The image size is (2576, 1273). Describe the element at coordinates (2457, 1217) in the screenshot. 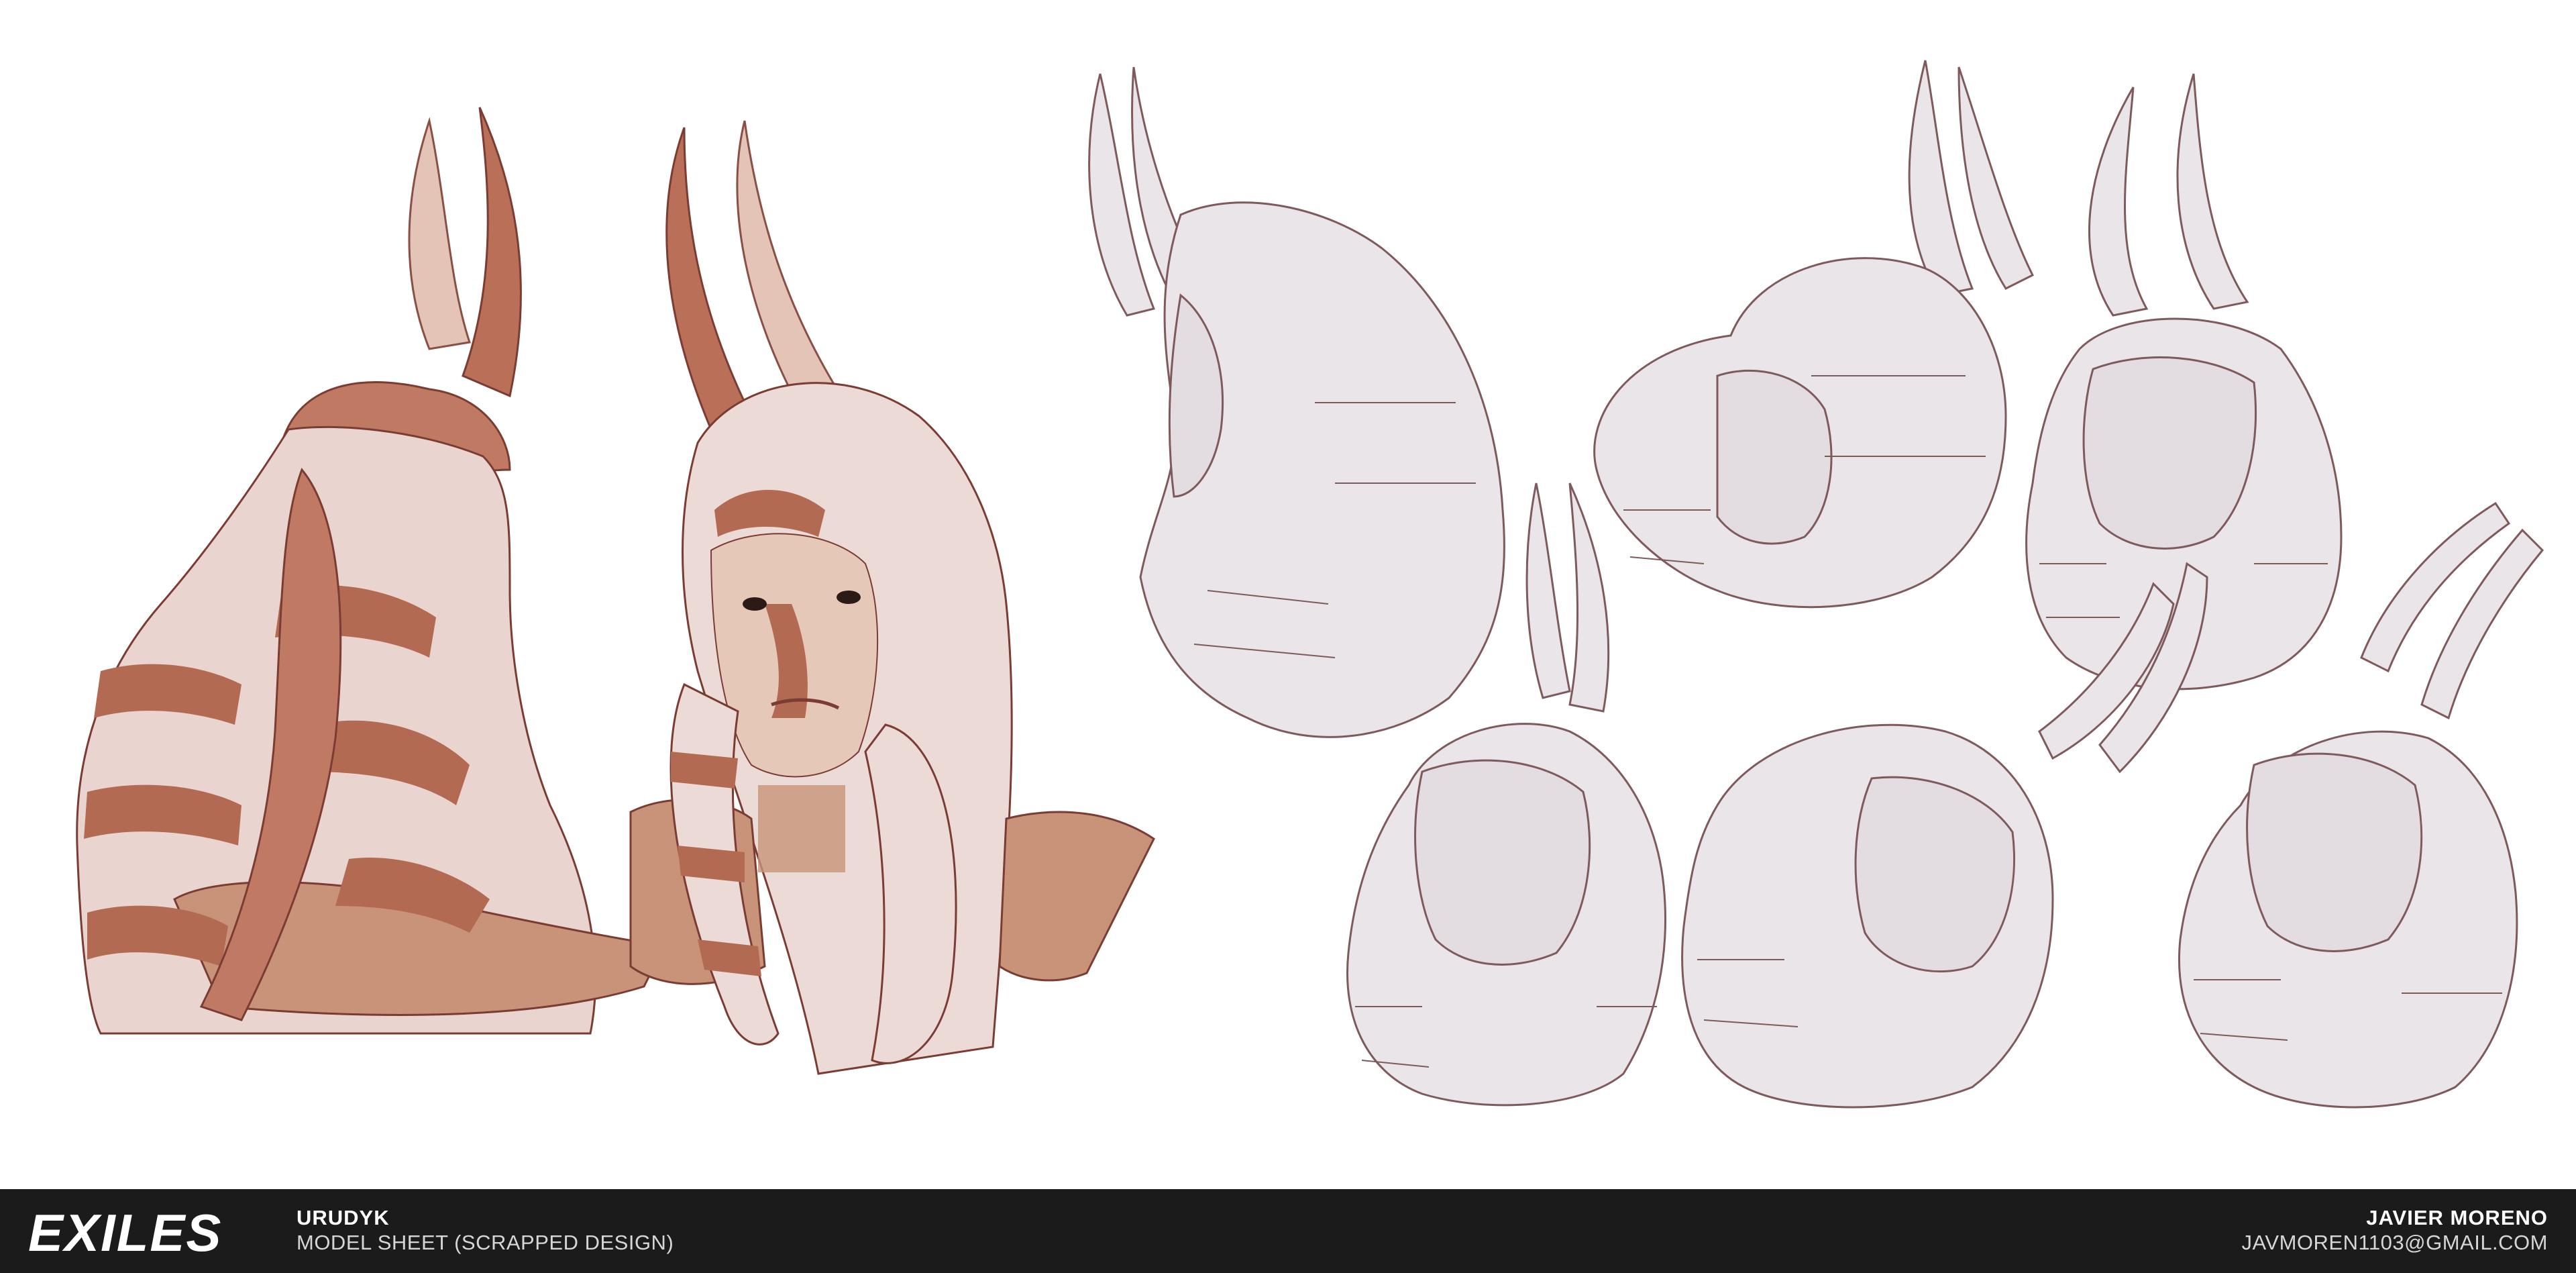

I see `artist-name: JAVIER MORENO` at that location.